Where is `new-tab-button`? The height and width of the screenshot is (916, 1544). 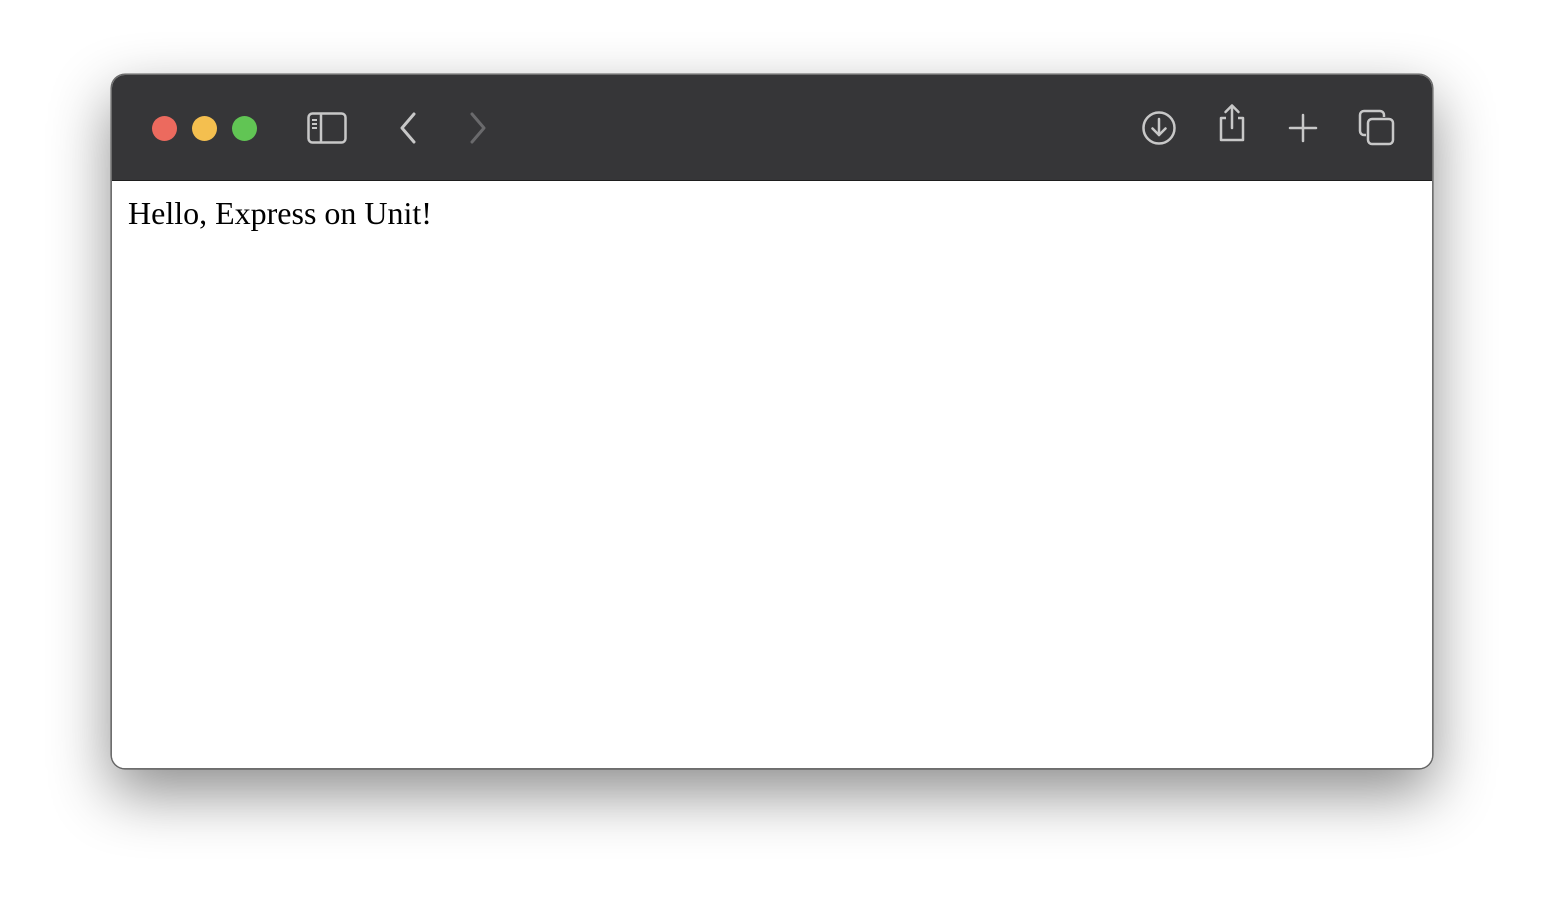 new-tab-button is located at coordinates (1303, 128).